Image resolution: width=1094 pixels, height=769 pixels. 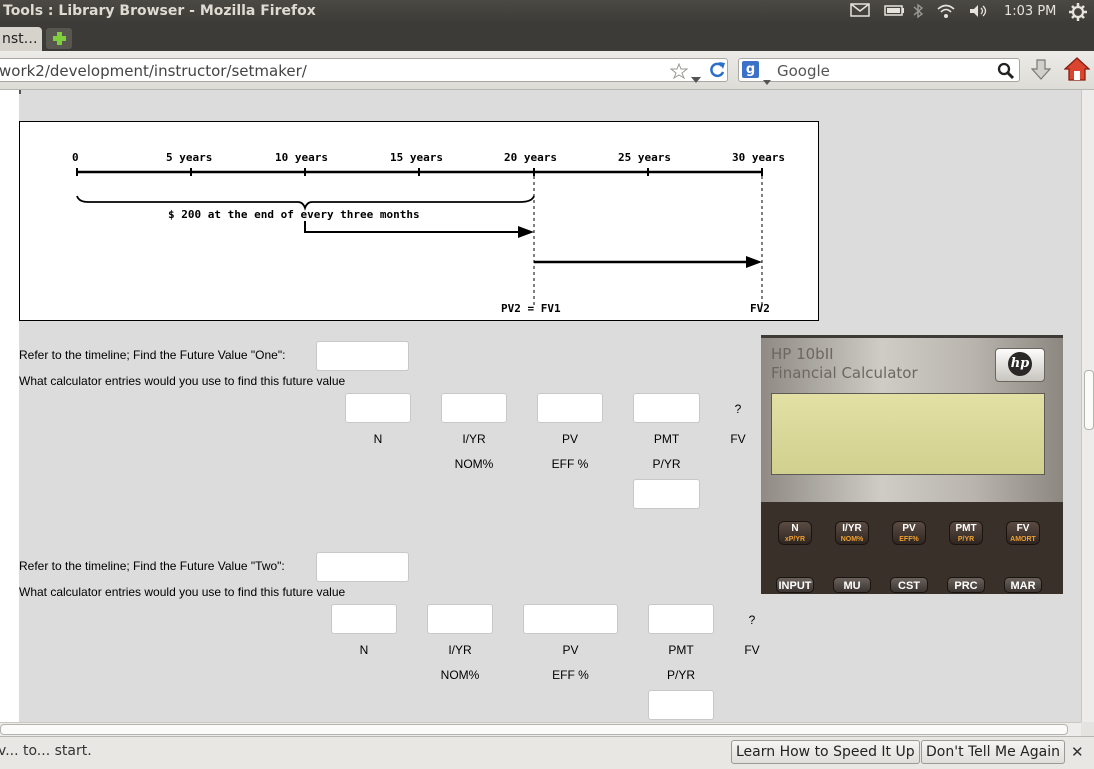 What do you see at coordinates (1078, 14) in the screenshot?
I see `gear-icon` at bounding box center [1078, 14].